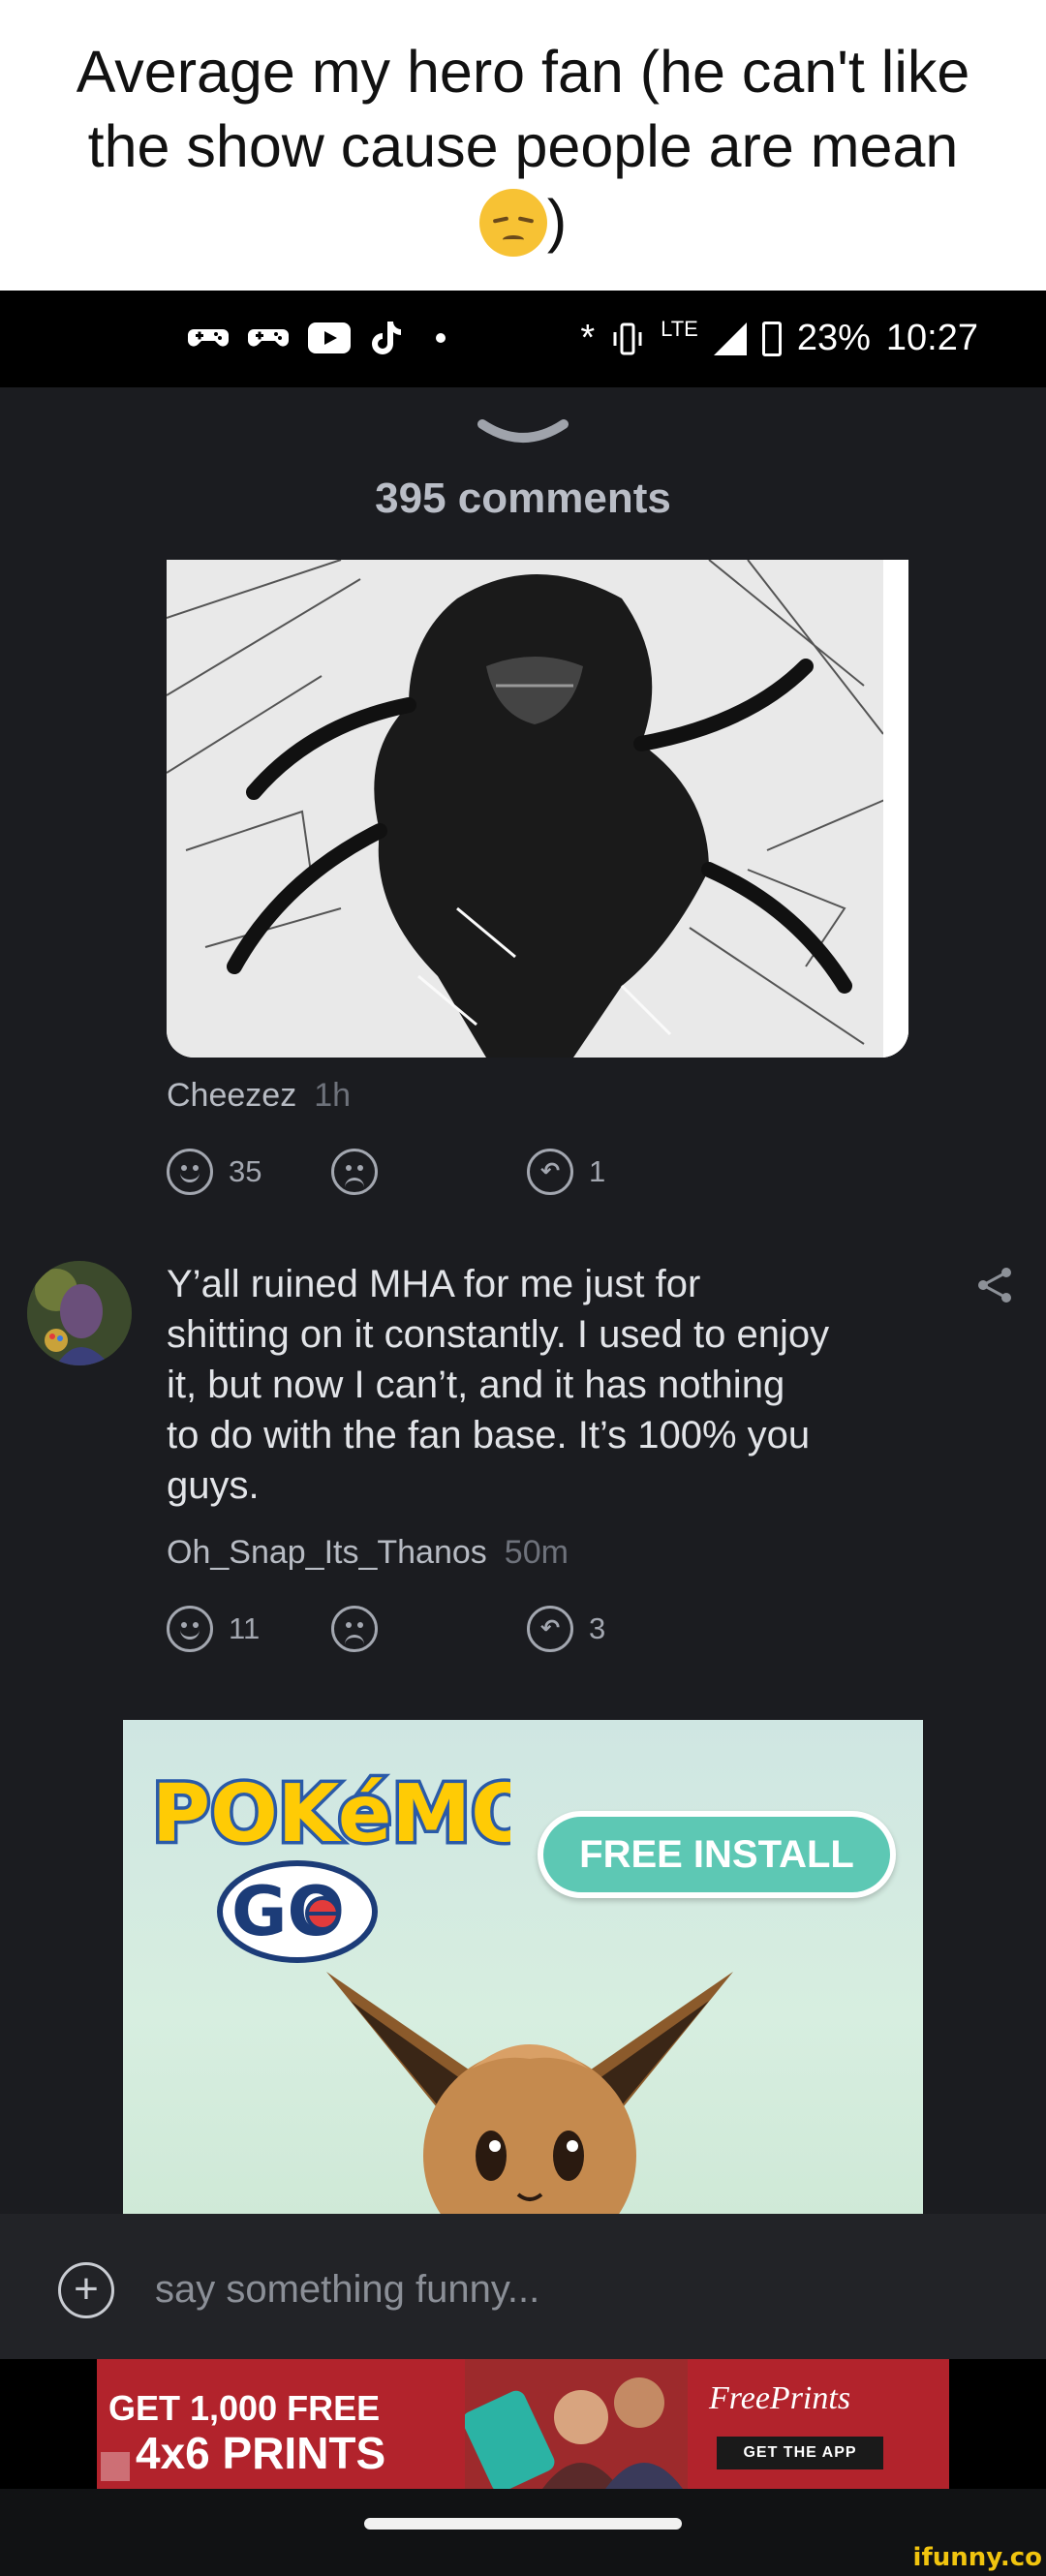 The width and height of the screenshot is (1046, 2576). Describe the element at coordinates (780, 2398) in the screenshot. I see `freeprints-logo: FreePrints` at that location.